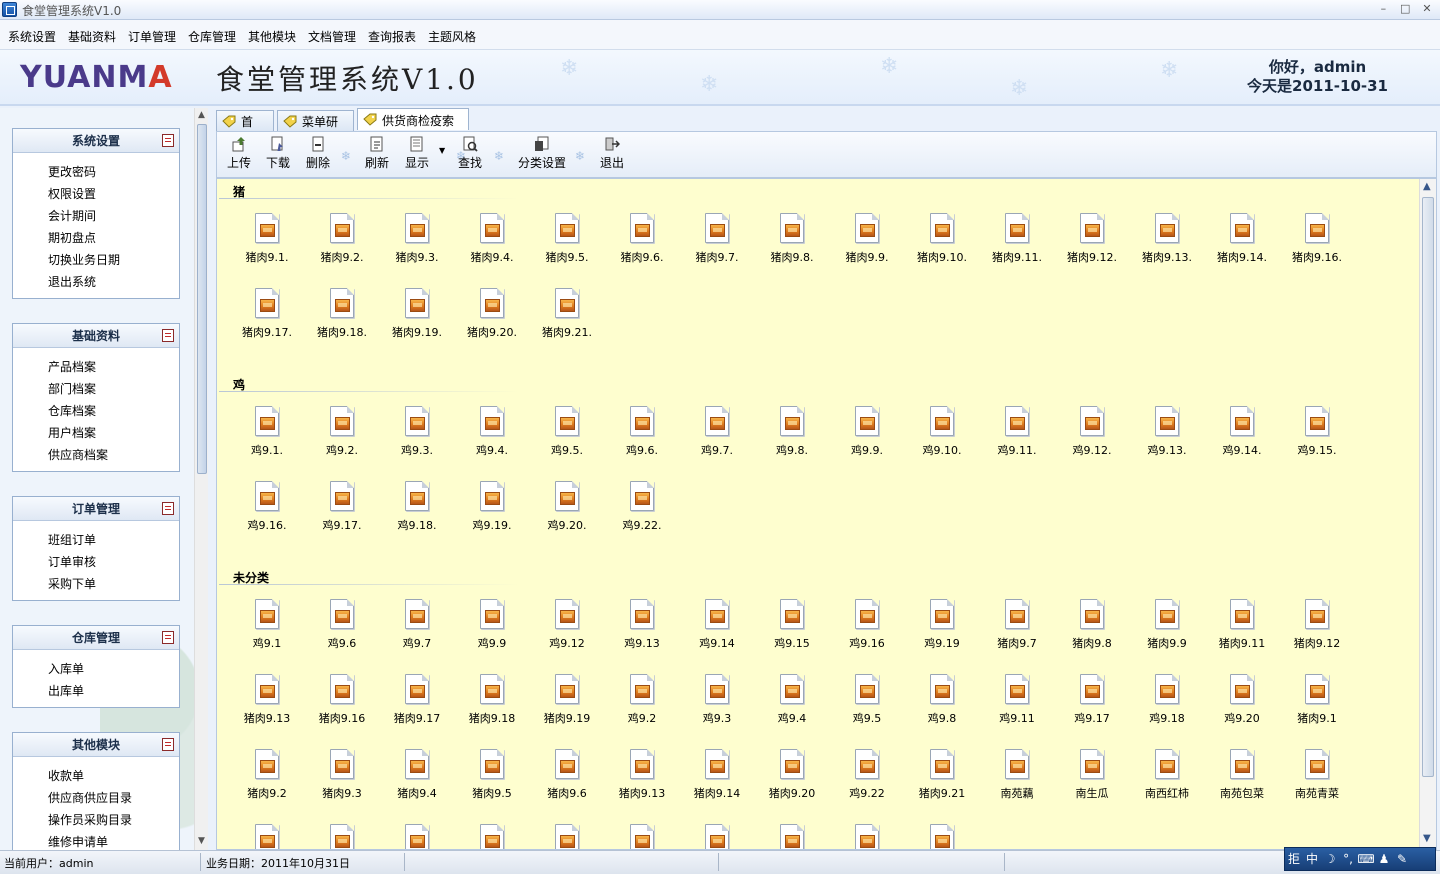 This screenshot has height=874, width=1440. What do you see at coordinates (867, 700) in the screenshot?
I see `file-item: 鸡9.5` at bounding box center [867, 700].